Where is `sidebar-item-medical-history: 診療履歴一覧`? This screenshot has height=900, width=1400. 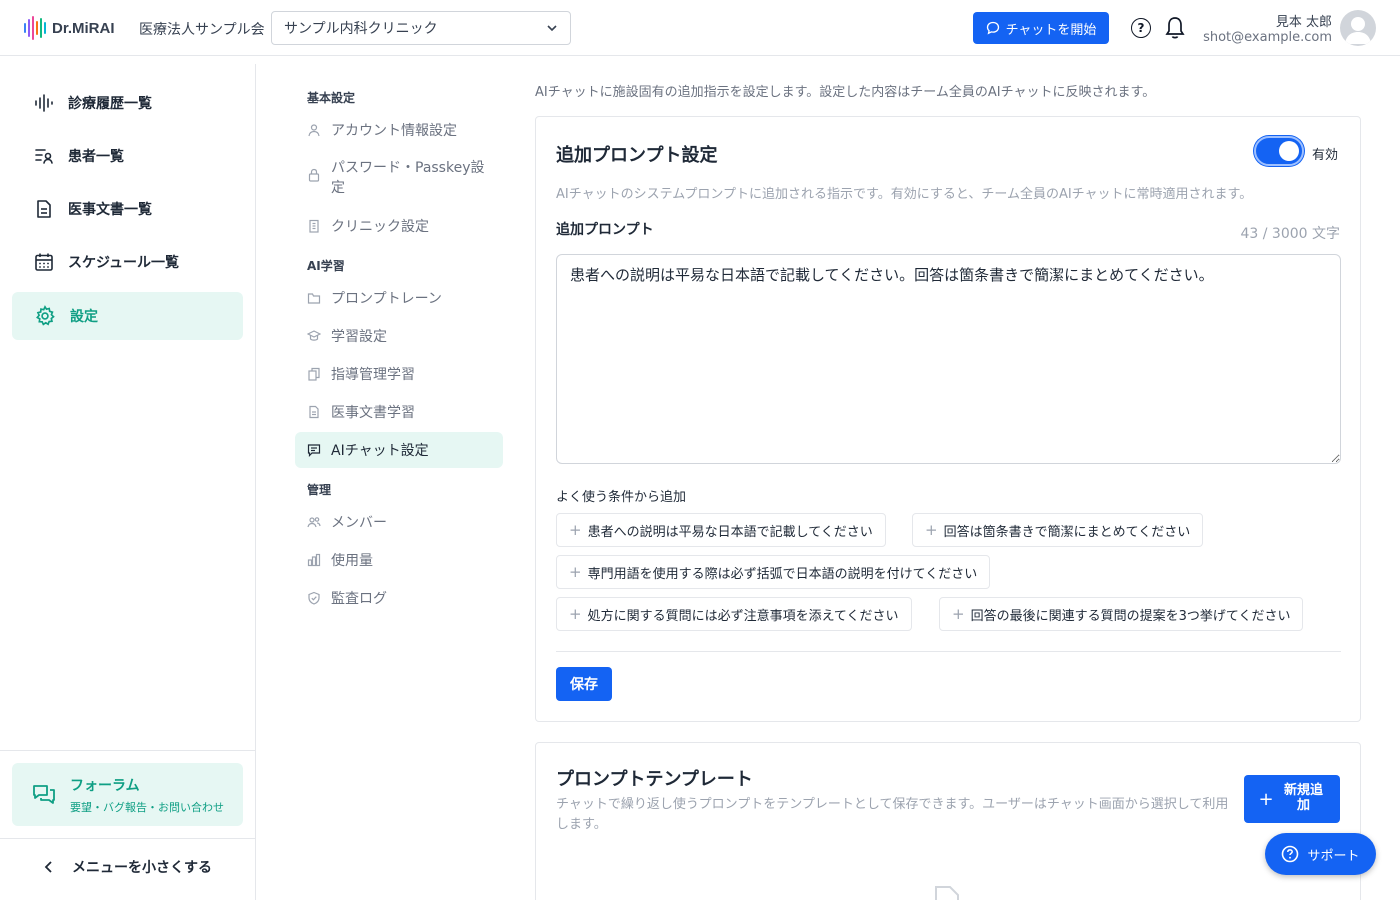
sidebar-item-medical-history: 診療履歴一覧 is located at coordinates (127, 103).